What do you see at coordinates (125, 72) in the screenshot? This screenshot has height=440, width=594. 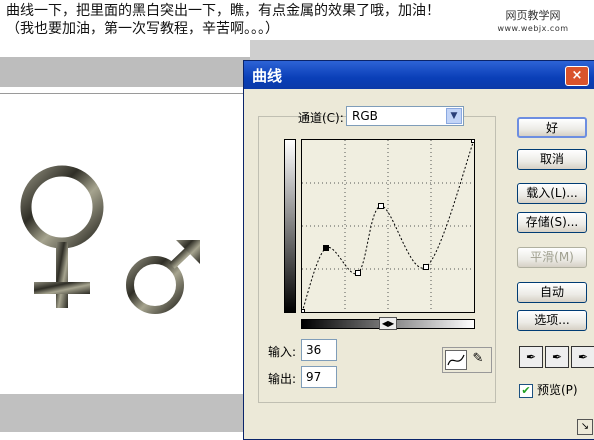 I see `workspace-background` at bounding box center [125, 72].